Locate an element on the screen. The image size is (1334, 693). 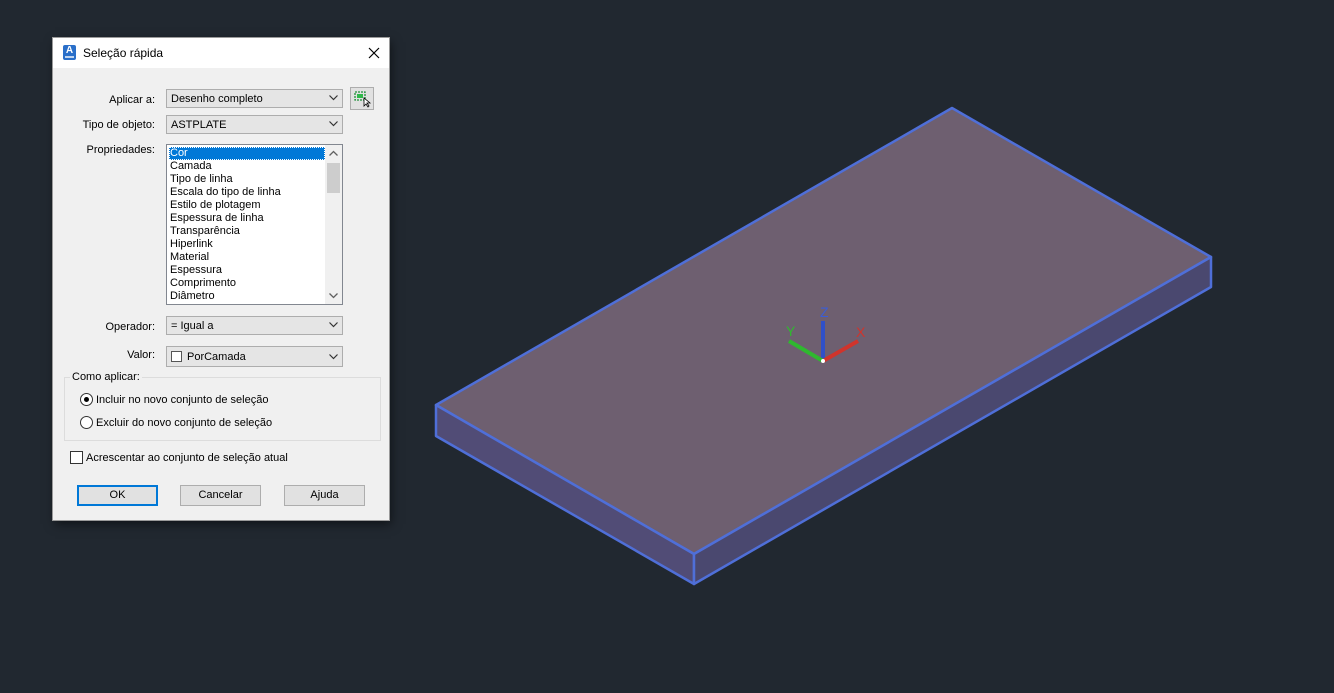
list-item: Espessura is located at coordinates (247, 270).